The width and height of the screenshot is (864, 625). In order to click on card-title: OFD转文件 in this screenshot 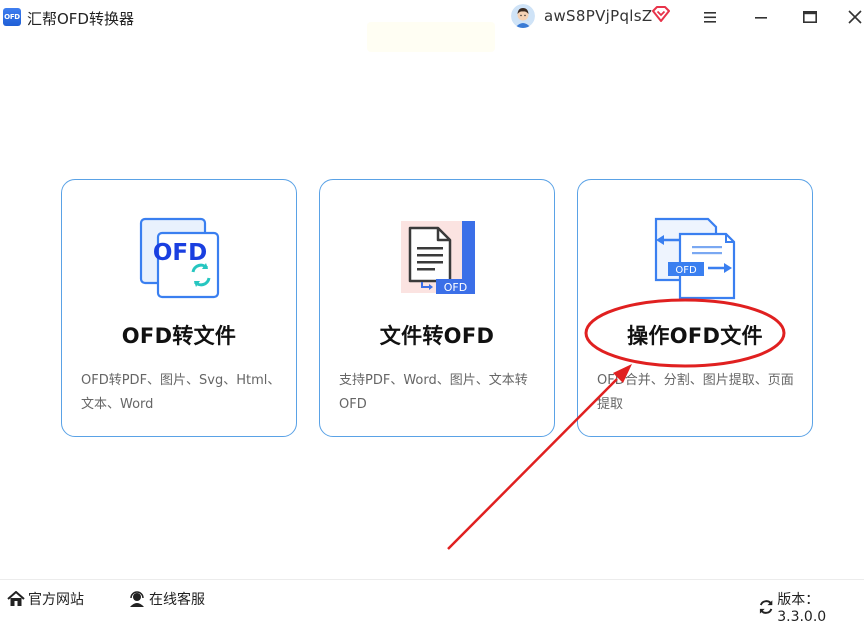, I will do `click(179, 336)`.